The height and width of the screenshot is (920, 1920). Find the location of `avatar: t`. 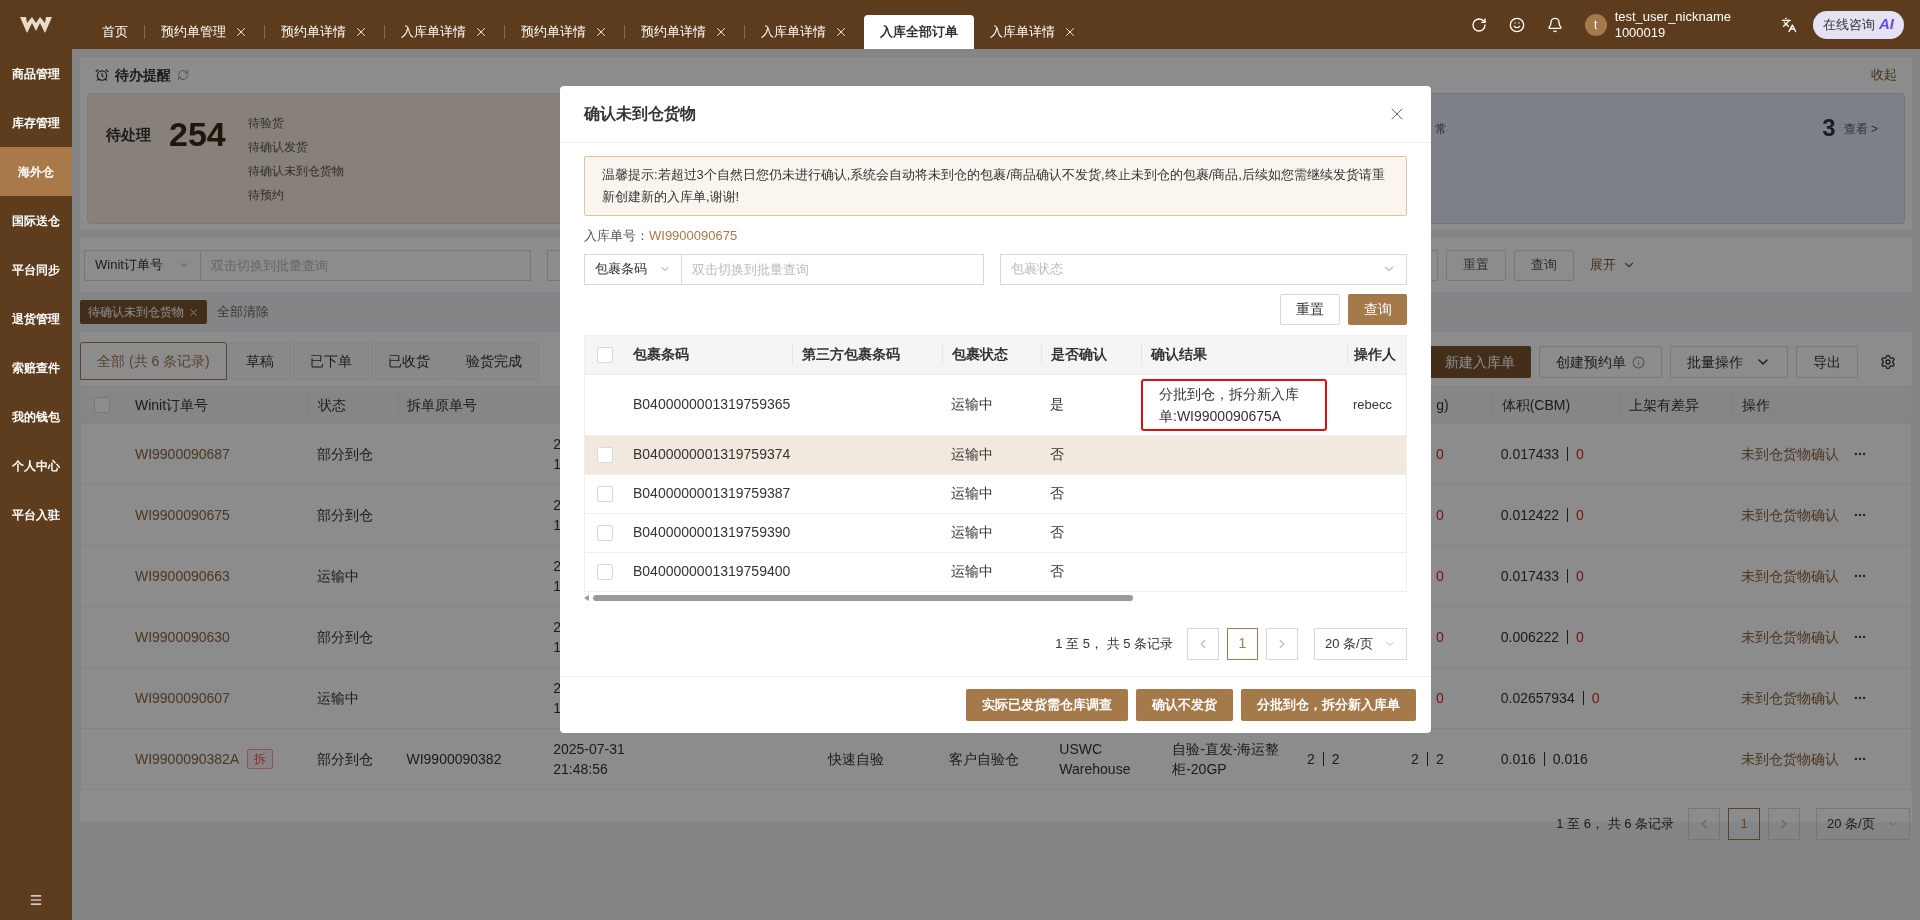

avatar: t is located at coordinates (1595, 24).